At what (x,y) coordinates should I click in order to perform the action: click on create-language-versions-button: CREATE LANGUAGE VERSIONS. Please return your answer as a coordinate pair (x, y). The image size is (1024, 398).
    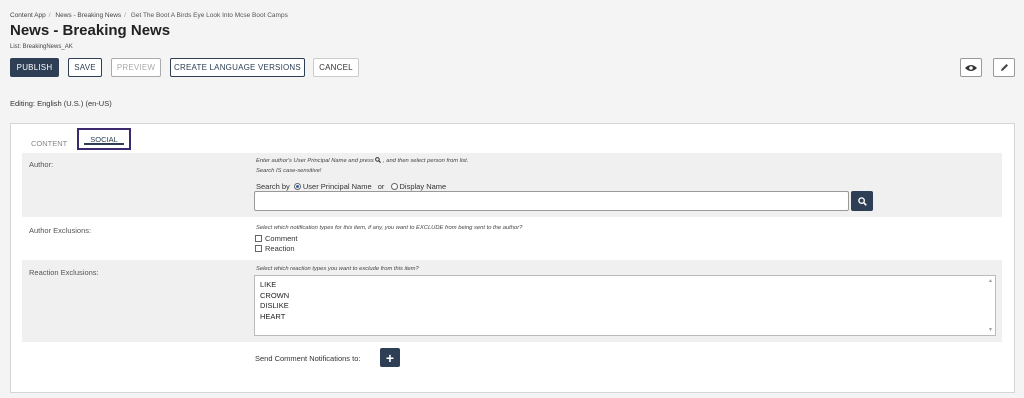
    Looking at the image, I should click on (237, 67).